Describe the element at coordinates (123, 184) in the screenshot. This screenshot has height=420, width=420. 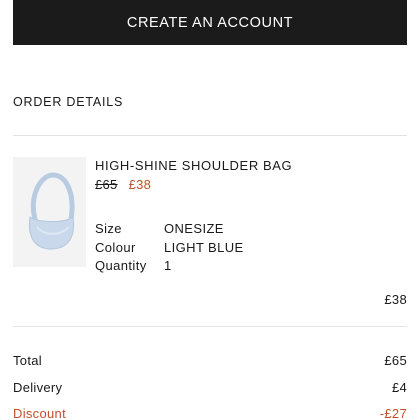
I see `price-row: £65 £38` at that location.